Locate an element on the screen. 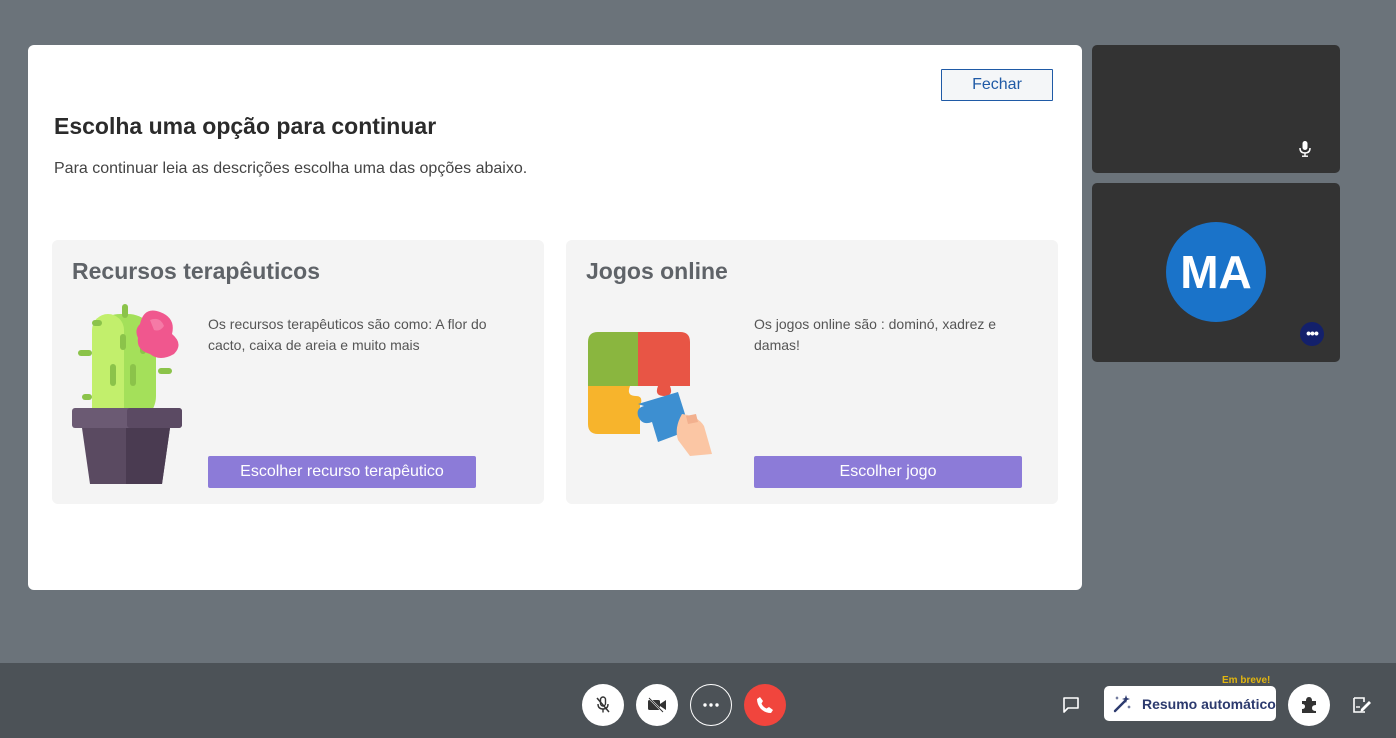 This screenshot has width=1396, height=738. more-options-icon is located at coordinates (711, 705).